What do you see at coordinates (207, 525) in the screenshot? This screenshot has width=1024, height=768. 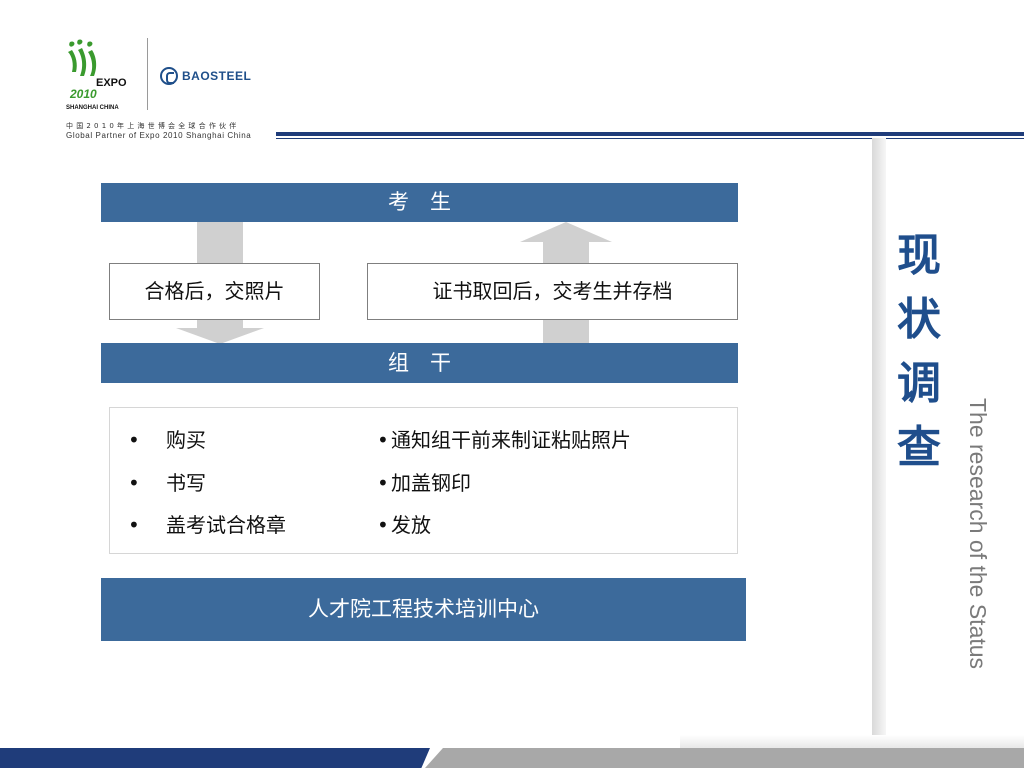 I see `list-item: • 盖考试合格章` at bounding box center [207, 525].